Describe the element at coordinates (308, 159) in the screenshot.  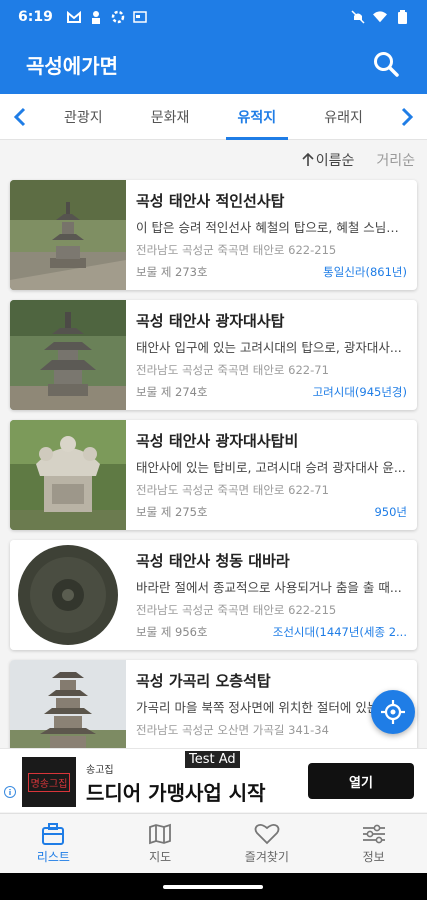
I see `arrow-up-icon` at that location.